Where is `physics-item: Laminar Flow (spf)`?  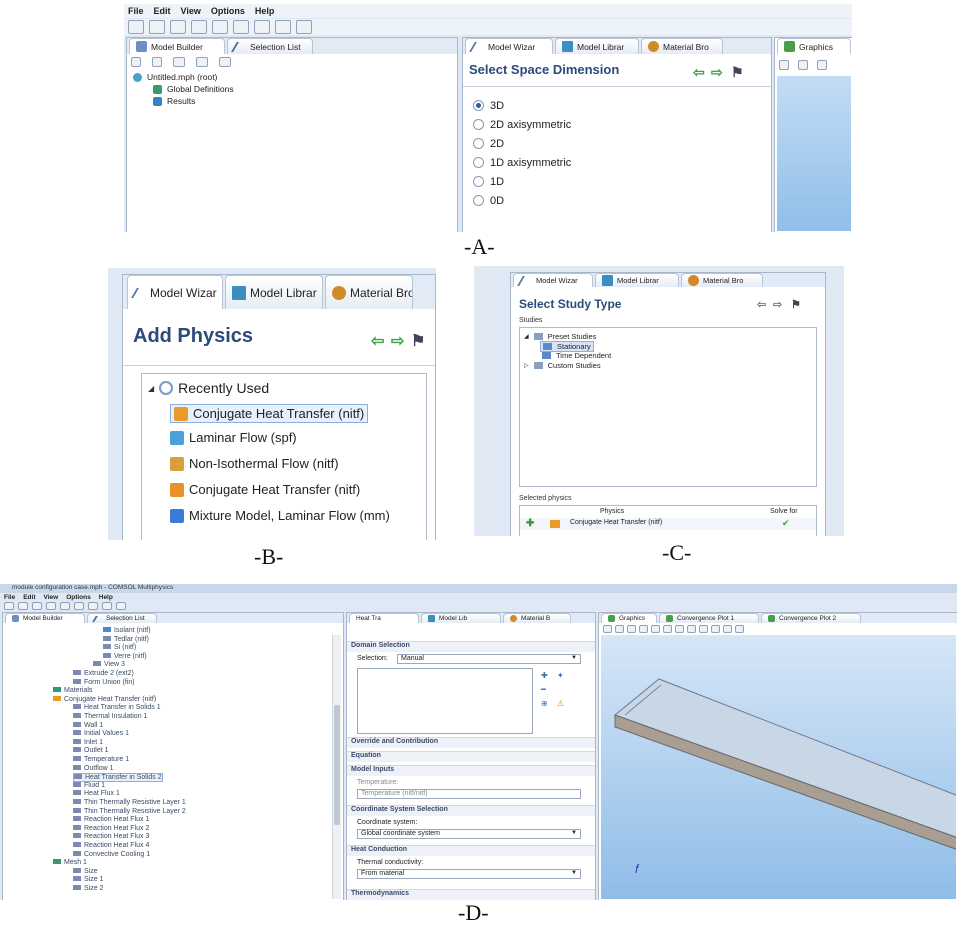
physics-item: Laminar Flow (spf) is located at coordinates (233, 437).